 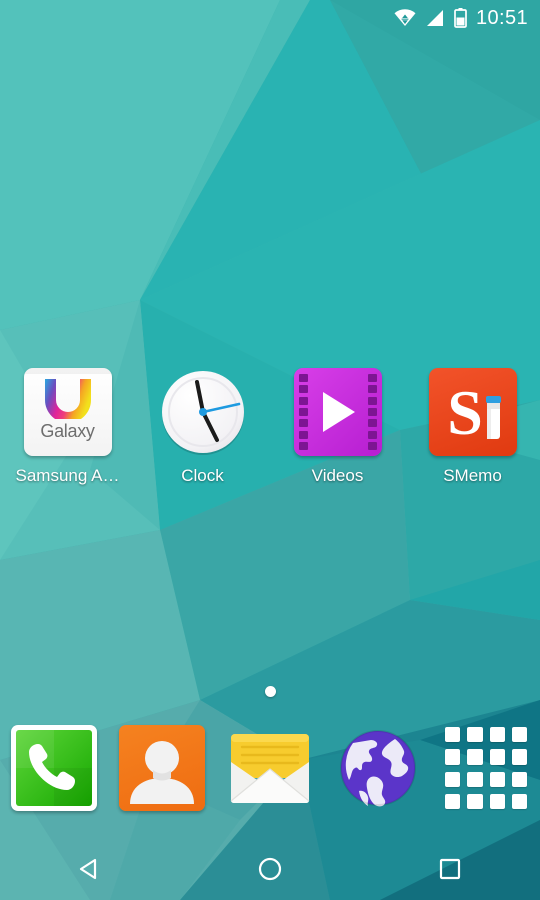 What do you see at coordinates (67, 431) in the screenshot?
I see `galaxy-wordmark: Galaxy` at bounding box center [67, 431].